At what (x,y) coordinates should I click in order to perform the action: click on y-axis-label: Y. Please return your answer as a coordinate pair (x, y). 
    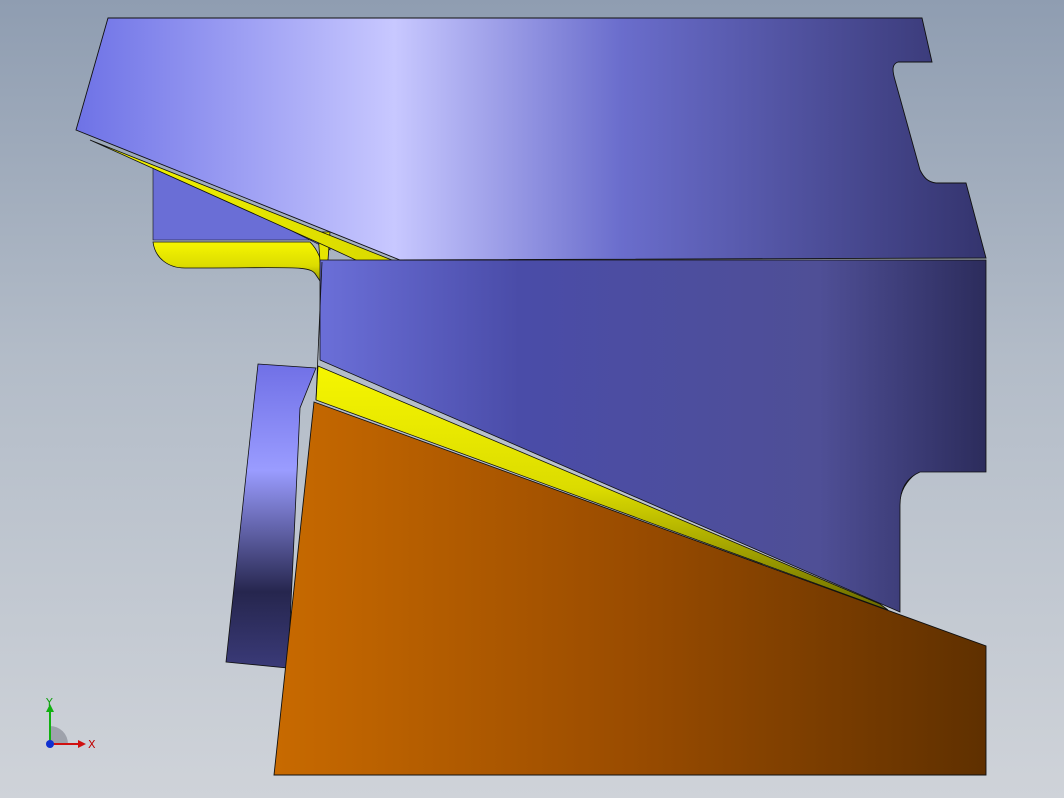
    Looking at the image, I should click on (49, 702).